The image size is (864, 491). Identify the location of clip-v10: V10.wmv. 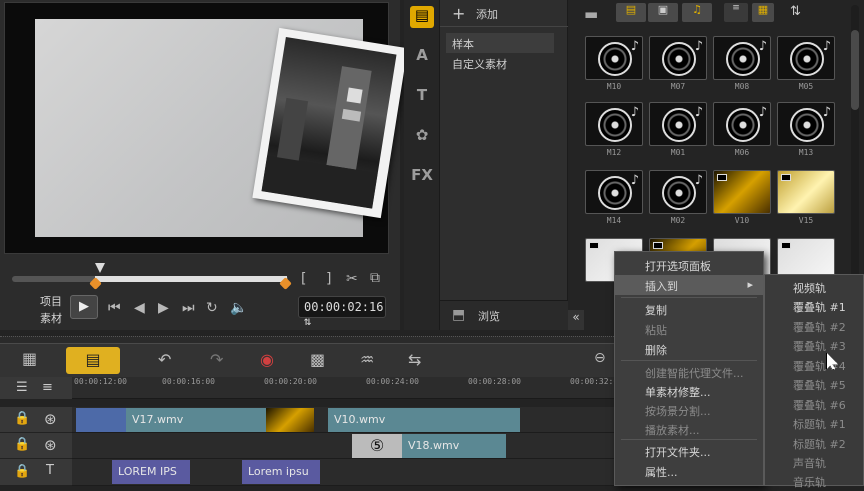
(424, 420).